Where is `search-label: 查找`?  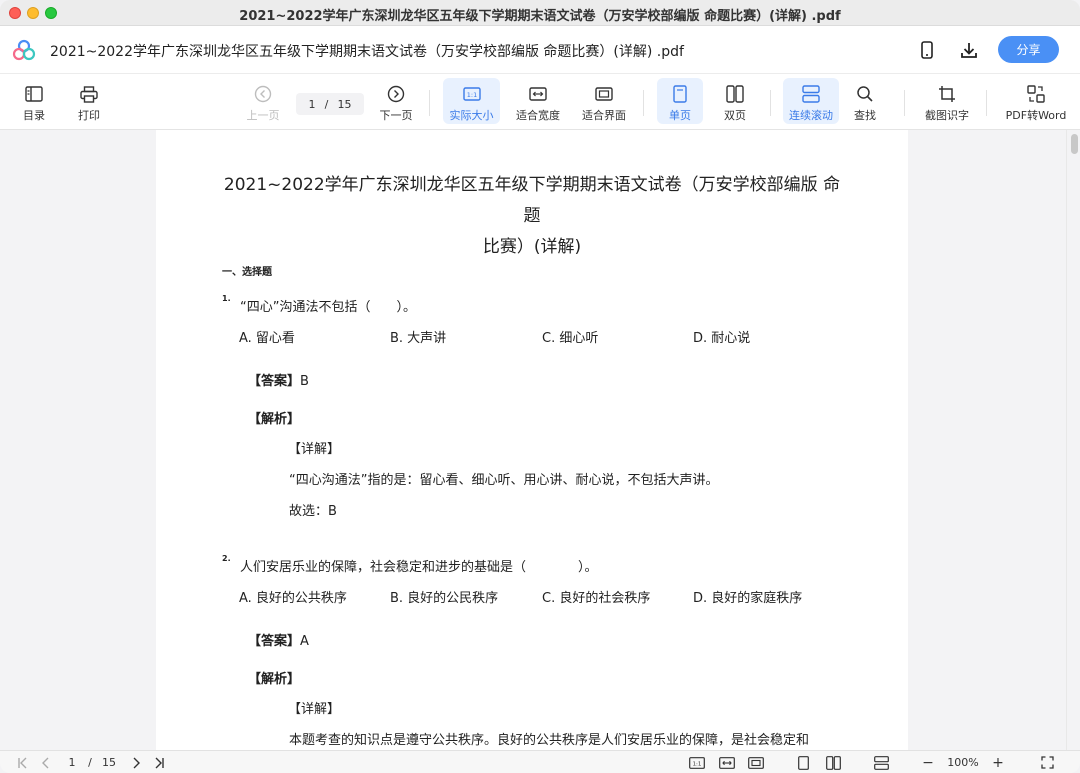 search-label: 查找 is located at coordinates (865, 115).